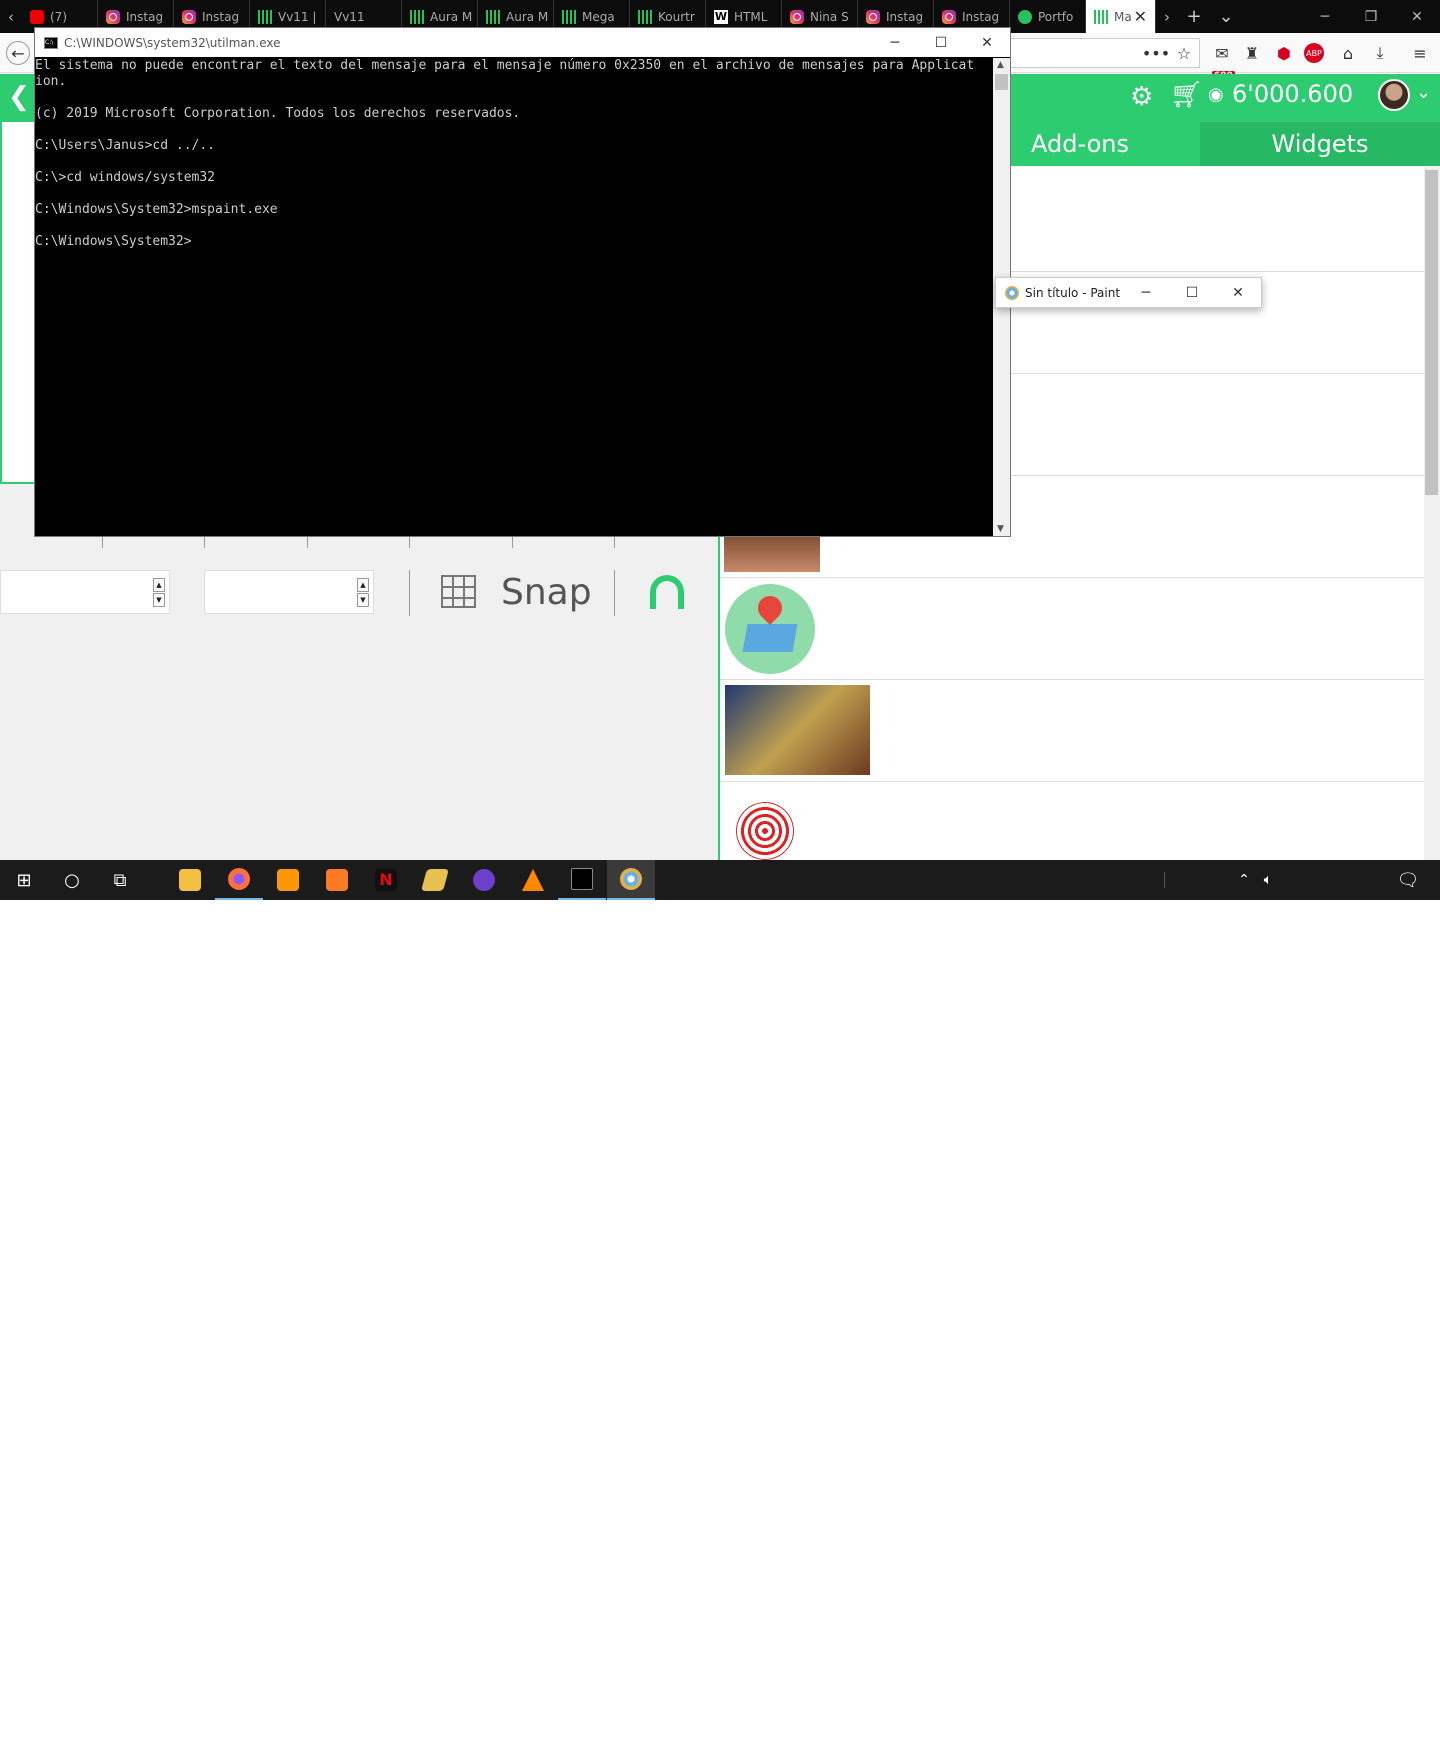 The image size is (1440, 1758). What do you see at coordinates (1073, 292) in the screenshot?
I see `paint-title: Sin título - Paint` at bounding box center [1073, 292].